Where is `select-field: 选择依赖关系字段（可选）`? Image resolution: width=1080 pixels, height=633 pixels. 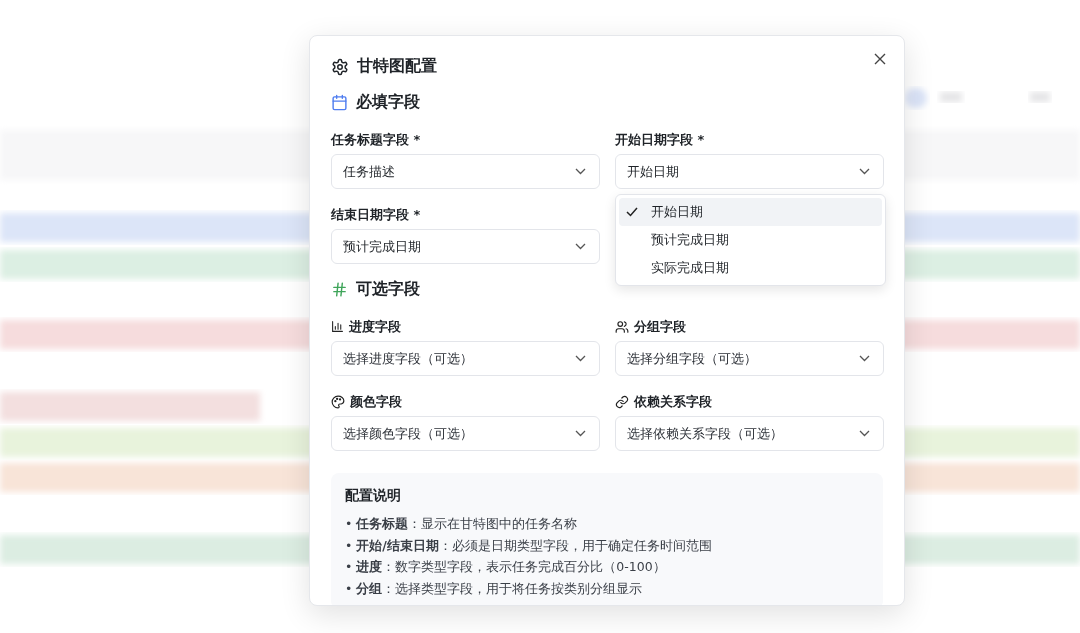
select-field: 选择依赖关系字段（可选） is located at coordinates (749, 433).